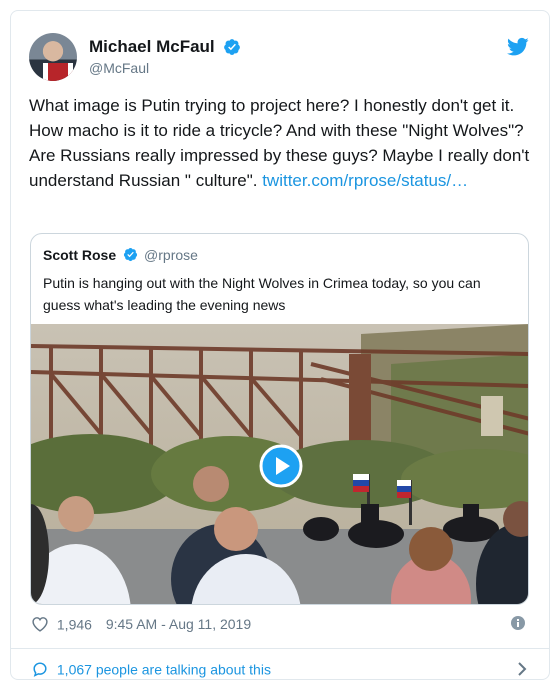  Describe the element at coordinates (53, 57) in the screenshot. I see `author-avatar` at that location.